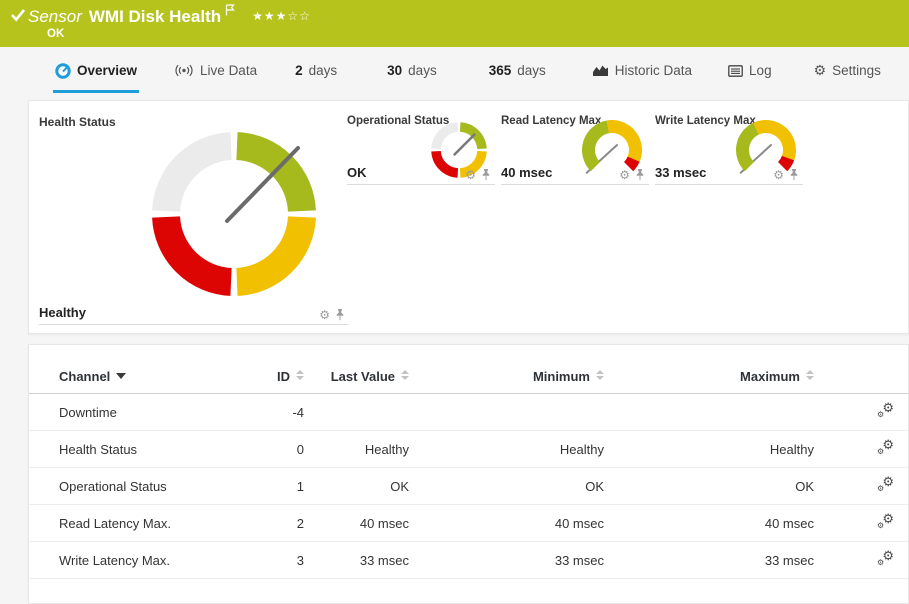 Image resolution: width=909 pixels, height=604 pixels. Describe the element at coordinates (56, 34) in the screenshot. I see `status-badge: OK` at that location.